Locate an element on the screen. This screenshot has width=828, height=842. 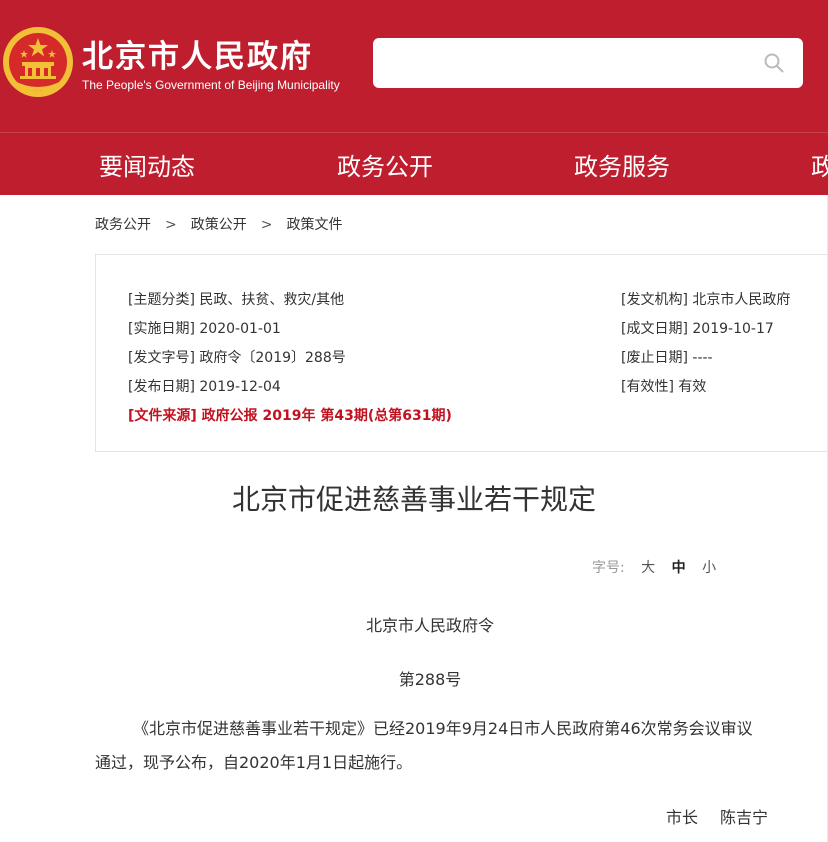
breadcrumb-item-policy-docs: 政策文件 is located at coordinates (314, 225).